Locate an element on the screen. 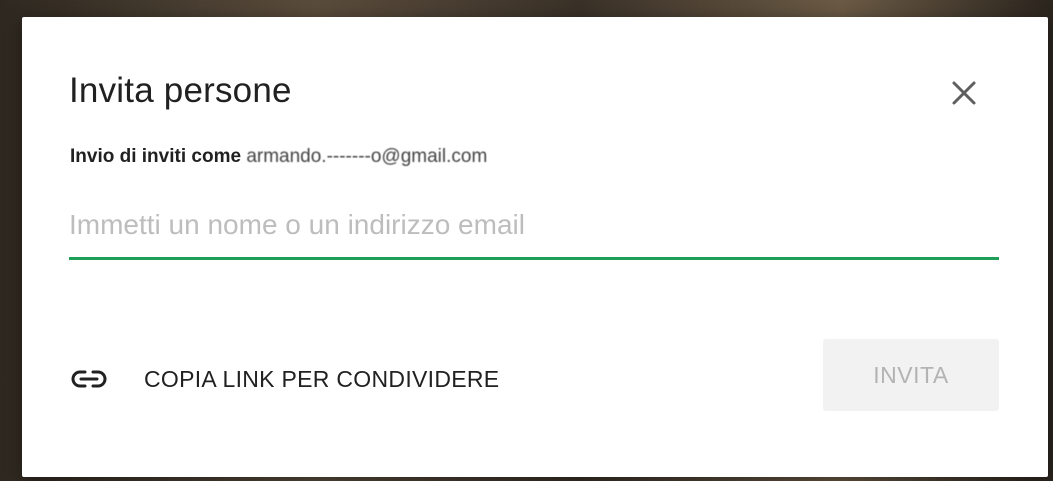  sender-email: armando.-------o@gmail.com is located at coordinates (367, 156).